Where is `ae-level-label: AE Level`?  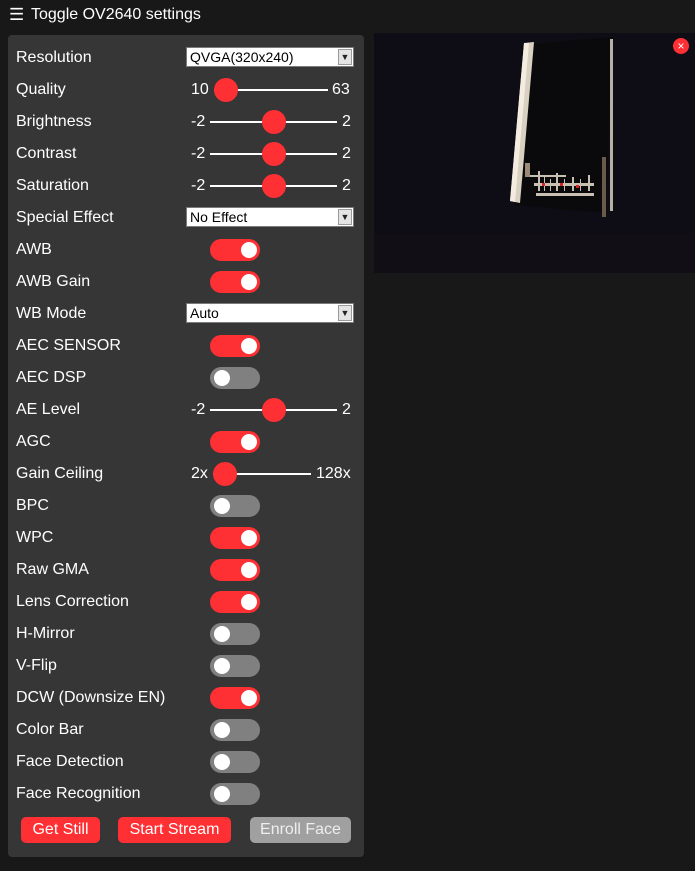 ae-level-label: AE Level is located at coordinates (48, 409).